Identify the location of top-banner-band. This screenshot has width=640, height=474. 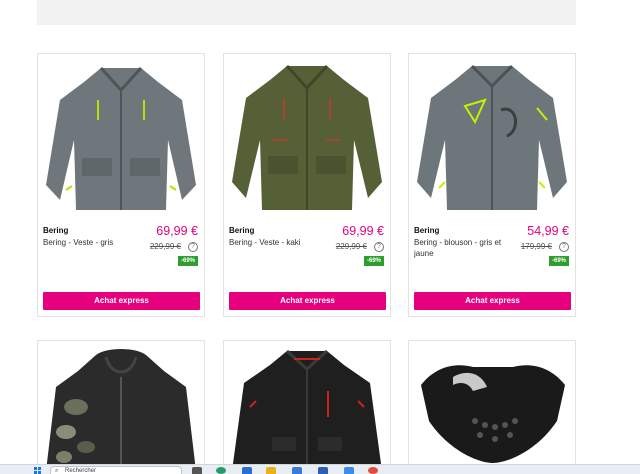
(306, 12).